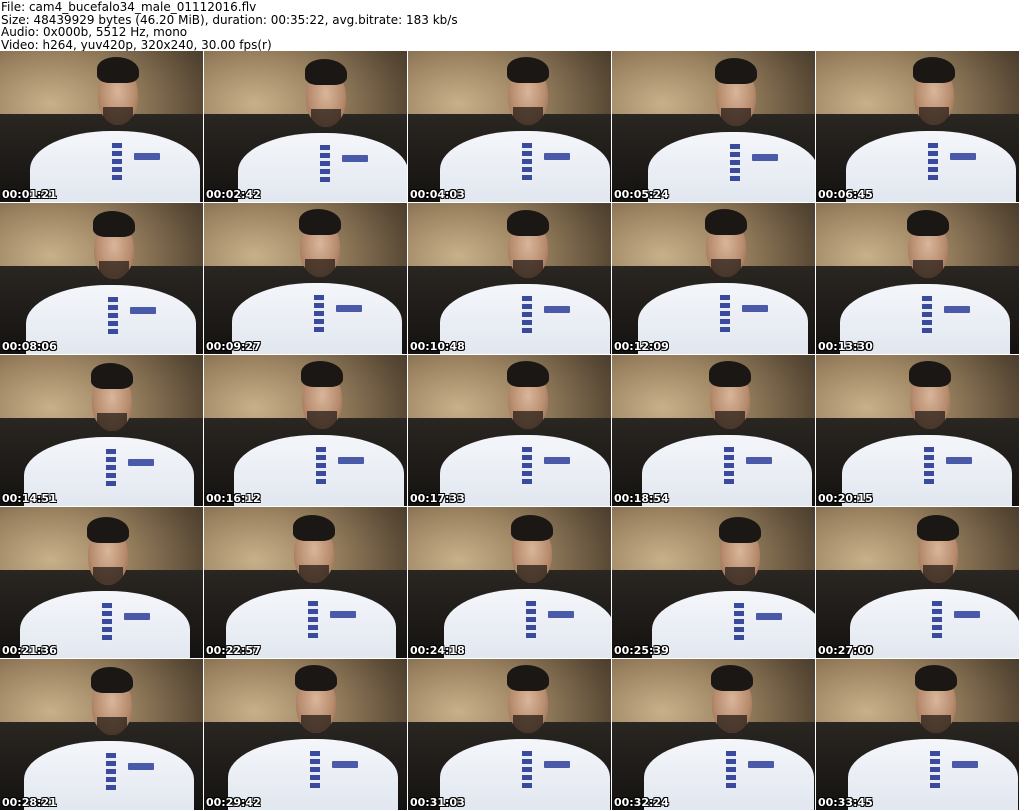 The image size is (1024, 811). I want to click on video-thumbnail: 00:09:27, so click(305, 278).